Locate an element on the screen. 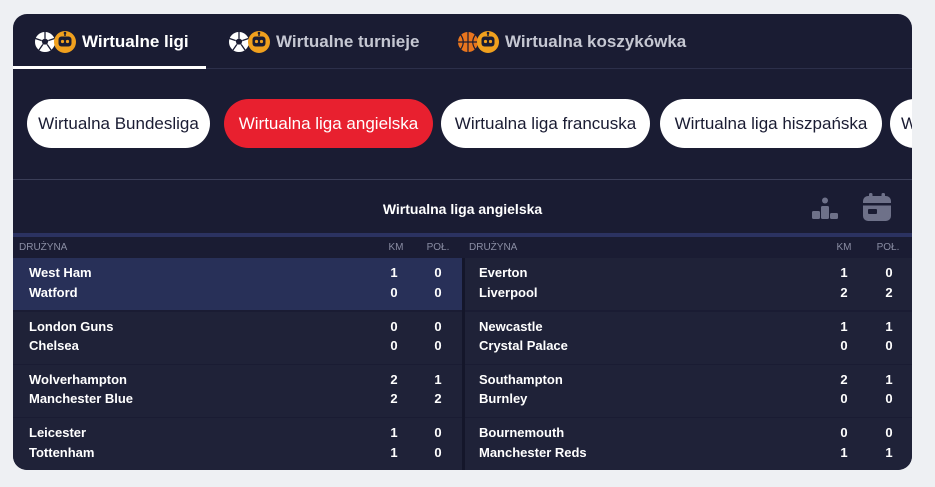 This screenshot has height=487, width=935. calendar-icon is located at coordinates (877, 209).